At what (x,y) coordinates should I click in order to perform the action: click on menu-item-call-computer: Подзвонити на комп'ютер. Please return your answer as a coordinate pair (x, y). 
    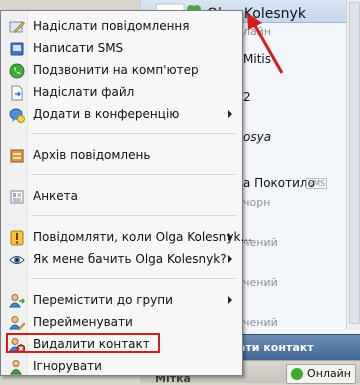
    Looking at the image, I should click on (121, 70).